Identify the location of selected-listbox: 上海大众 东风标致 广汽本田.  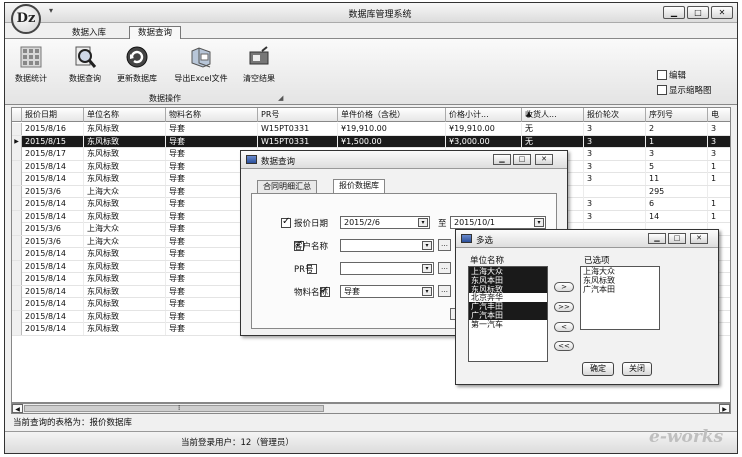
(620, 298).